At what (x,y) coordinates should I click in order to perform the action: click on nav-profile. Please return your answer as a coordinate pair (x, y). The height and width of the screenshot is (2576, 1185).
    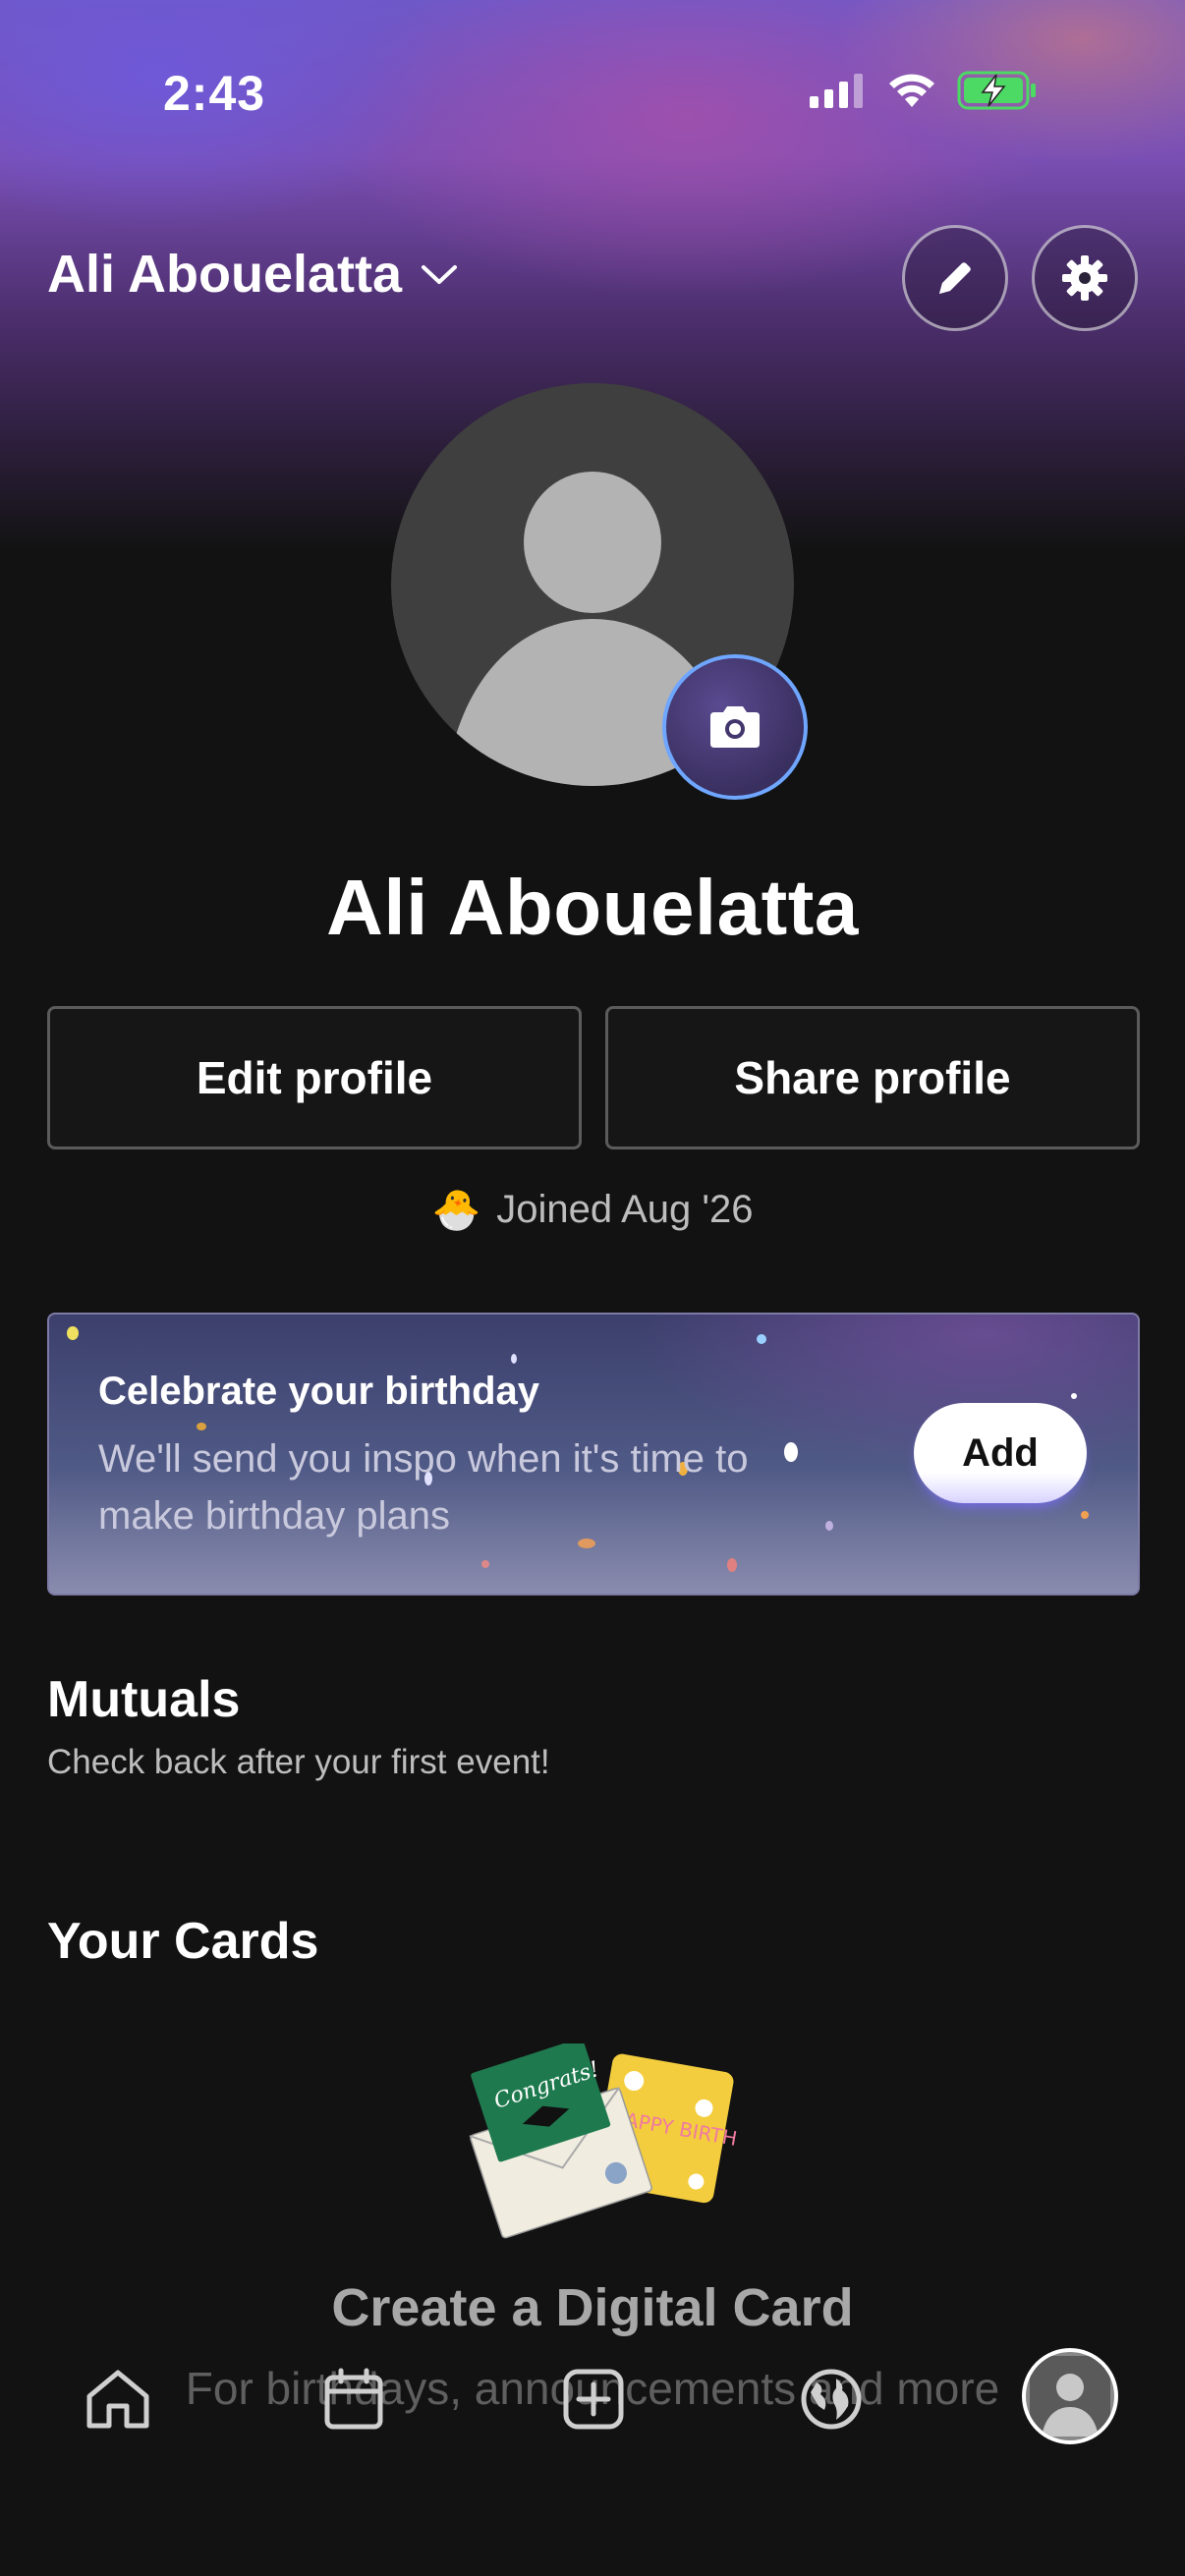
    Looking at the image, I should click on (1070, 2396).